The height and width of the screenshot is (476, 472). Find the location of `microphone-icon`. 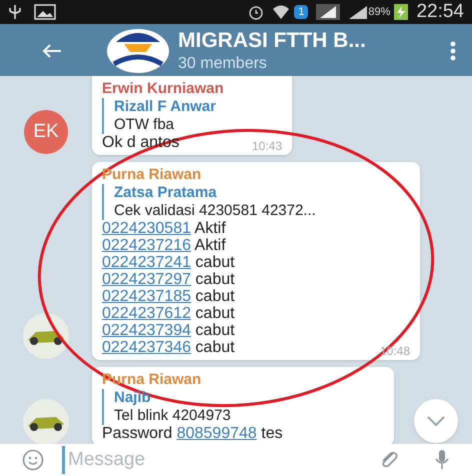

microphone-icon is located at coordinates (442, 460).